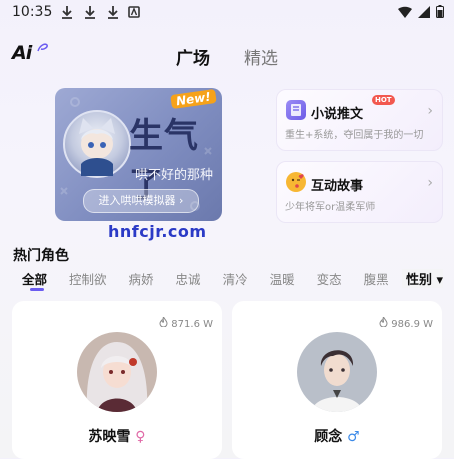 The width and height of the screenshot is (454, 459). Describe the element at coordinates (157, 231) in the screenshot. I see `watermark-text: hnfcjr.com` at that location.